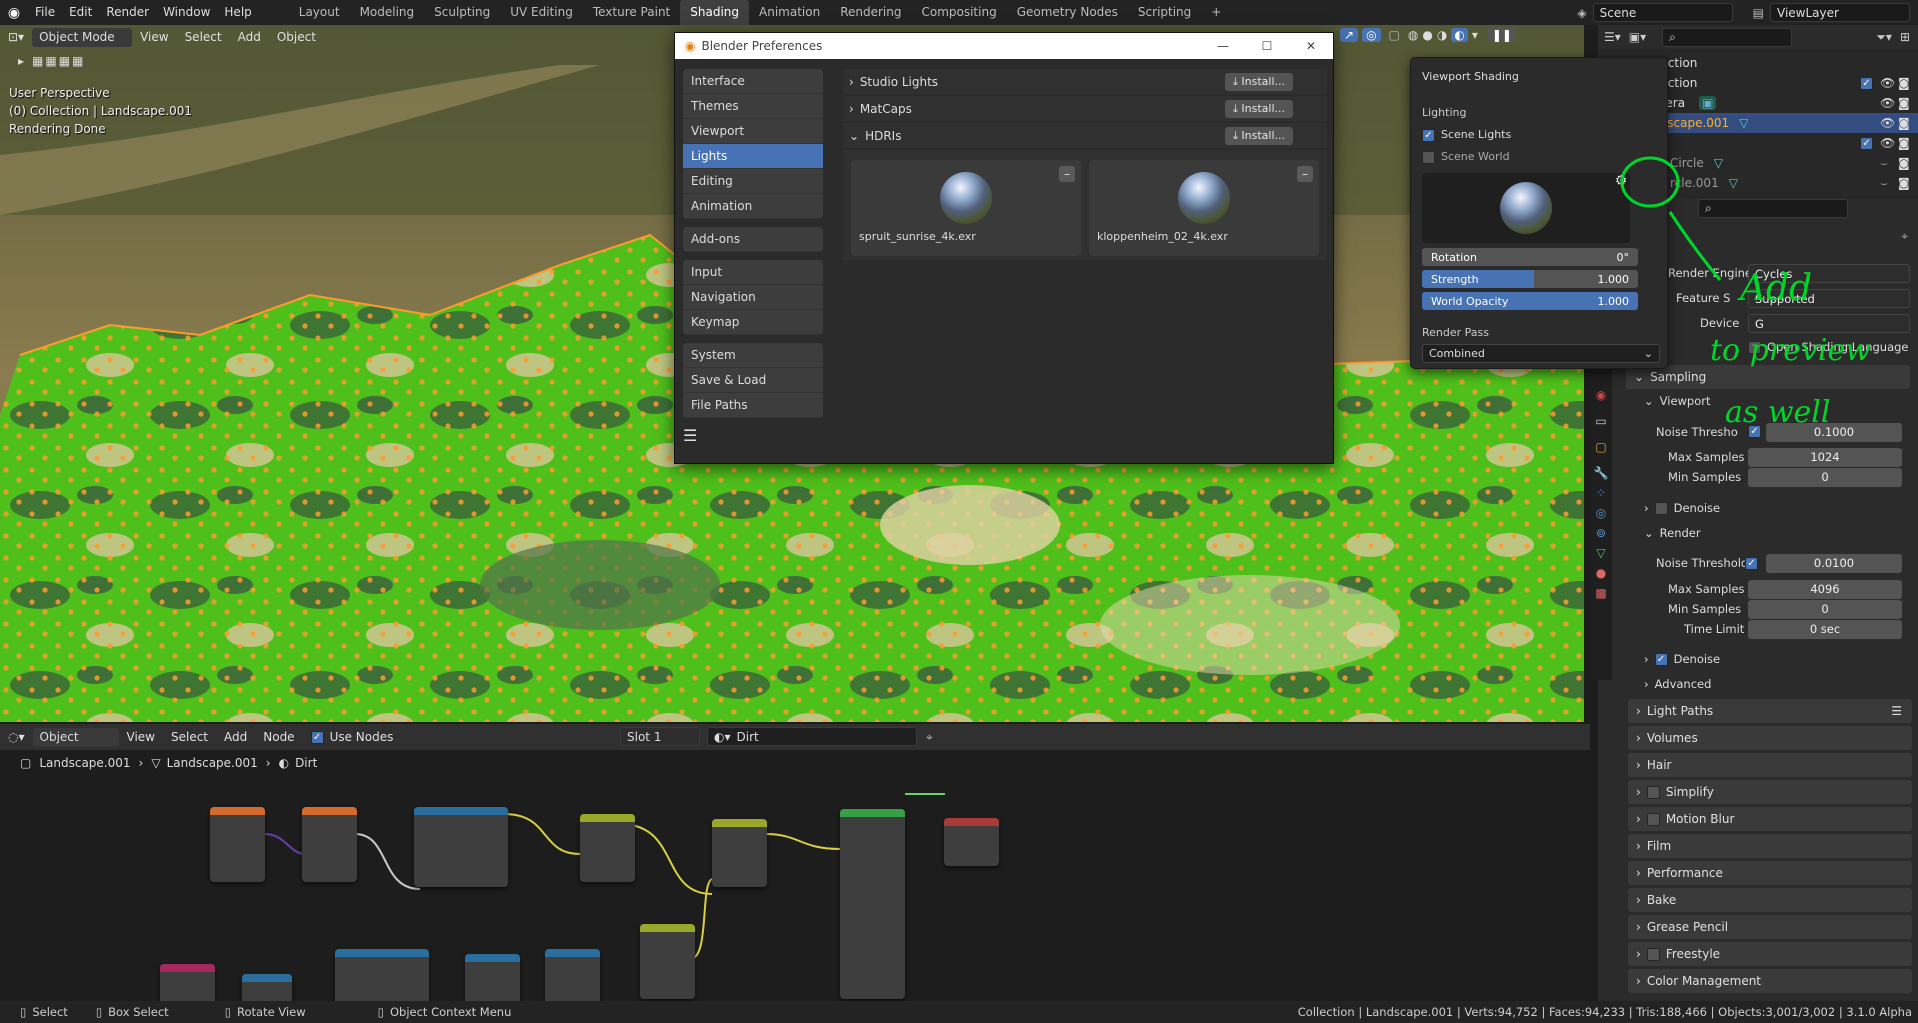 The image size is (1918, 1023). Describe the element at coordinates (1601, 473) in the screenshot. I see `modifier-tab-icon: 🔧` at that location.